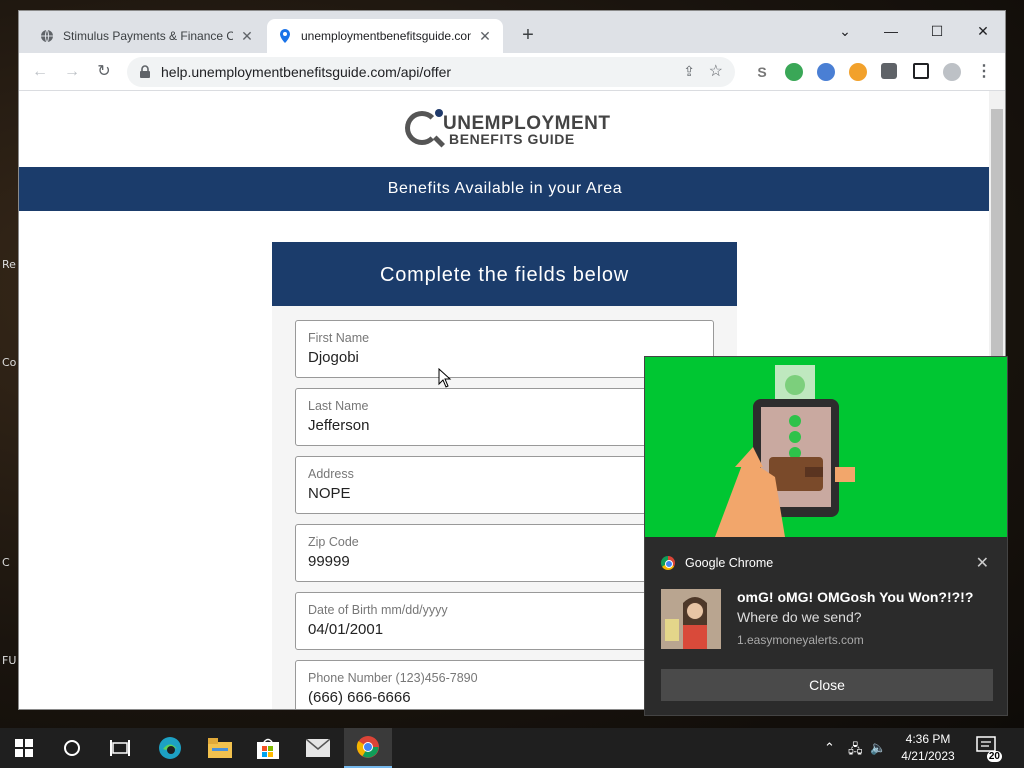  I want to click on logo-line2: BENEFITS GUIDE, so click(512, 139).